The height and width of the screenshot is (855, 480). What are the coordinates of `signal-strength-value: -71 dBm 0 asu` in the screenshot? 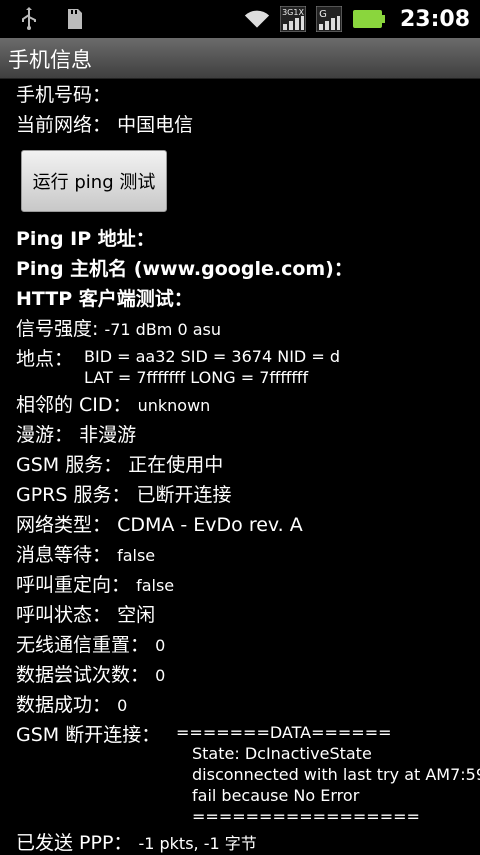 It's located at (163, 329).